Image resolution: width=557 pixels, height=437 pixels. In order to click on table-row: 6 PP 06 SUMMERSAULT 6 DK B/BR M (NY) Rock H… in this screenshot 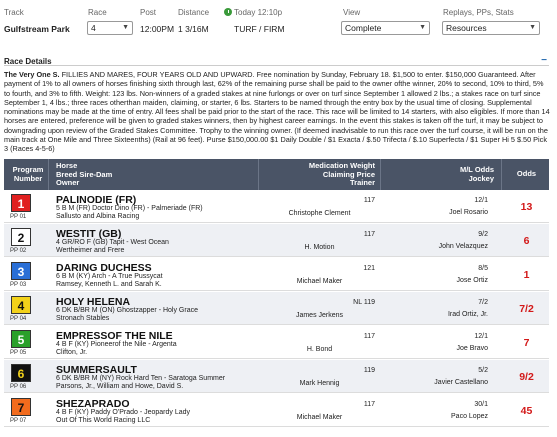, I will do `click(276, 376)`.